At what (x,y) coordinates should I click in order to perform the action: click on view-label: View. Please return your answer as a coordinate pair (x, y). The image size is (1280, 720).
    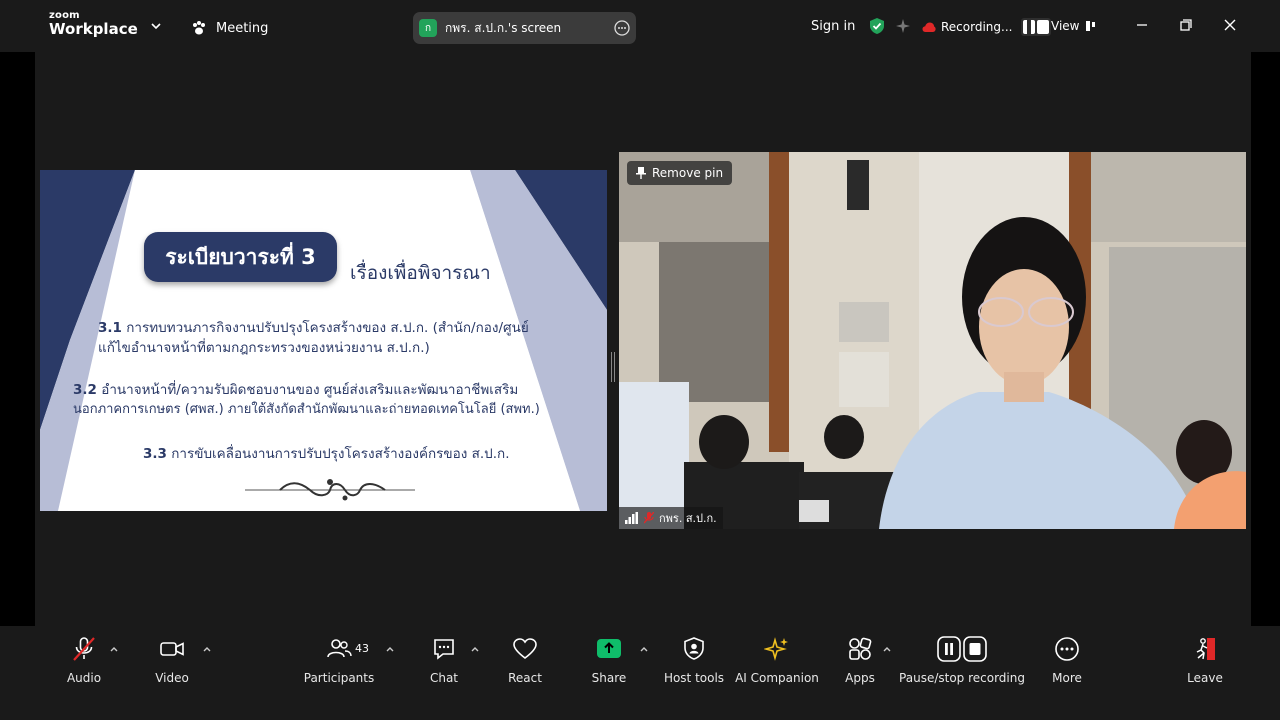
    Looking at the image, I should click on (1065, 26).